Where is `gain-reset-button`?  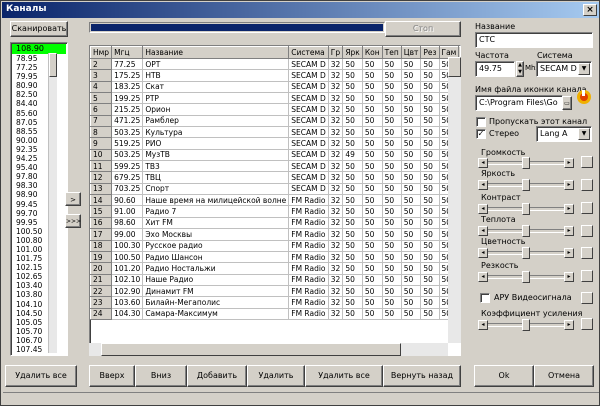
gain-reset-button is located at coordinates (587, 324).